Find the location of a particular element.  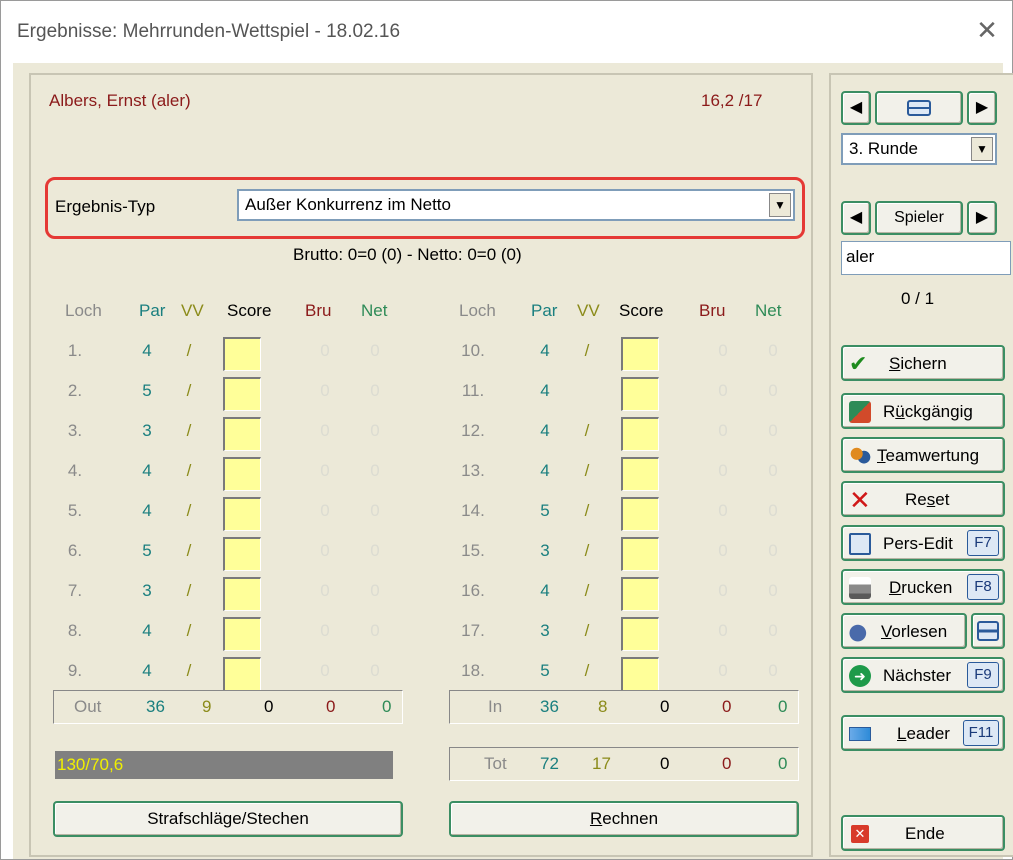

hole-number: 9. is located at coordinates (75, 670).